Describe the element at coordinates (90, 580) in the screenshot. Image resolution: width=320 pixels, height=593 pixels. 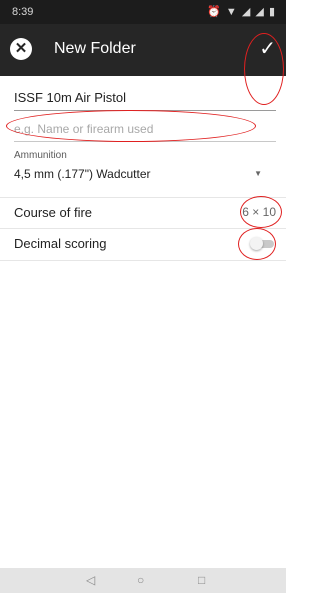
I see `back-icon: ◁` at that location.